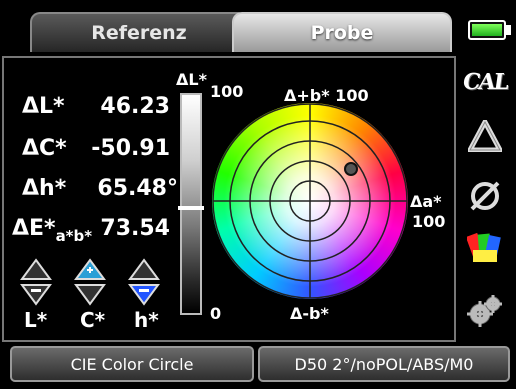 The width and height of the screenshot is (516, 389). Describe the element at coordinates (485, 196) in the screenshot. I see `no-polarization-icon` at that location.